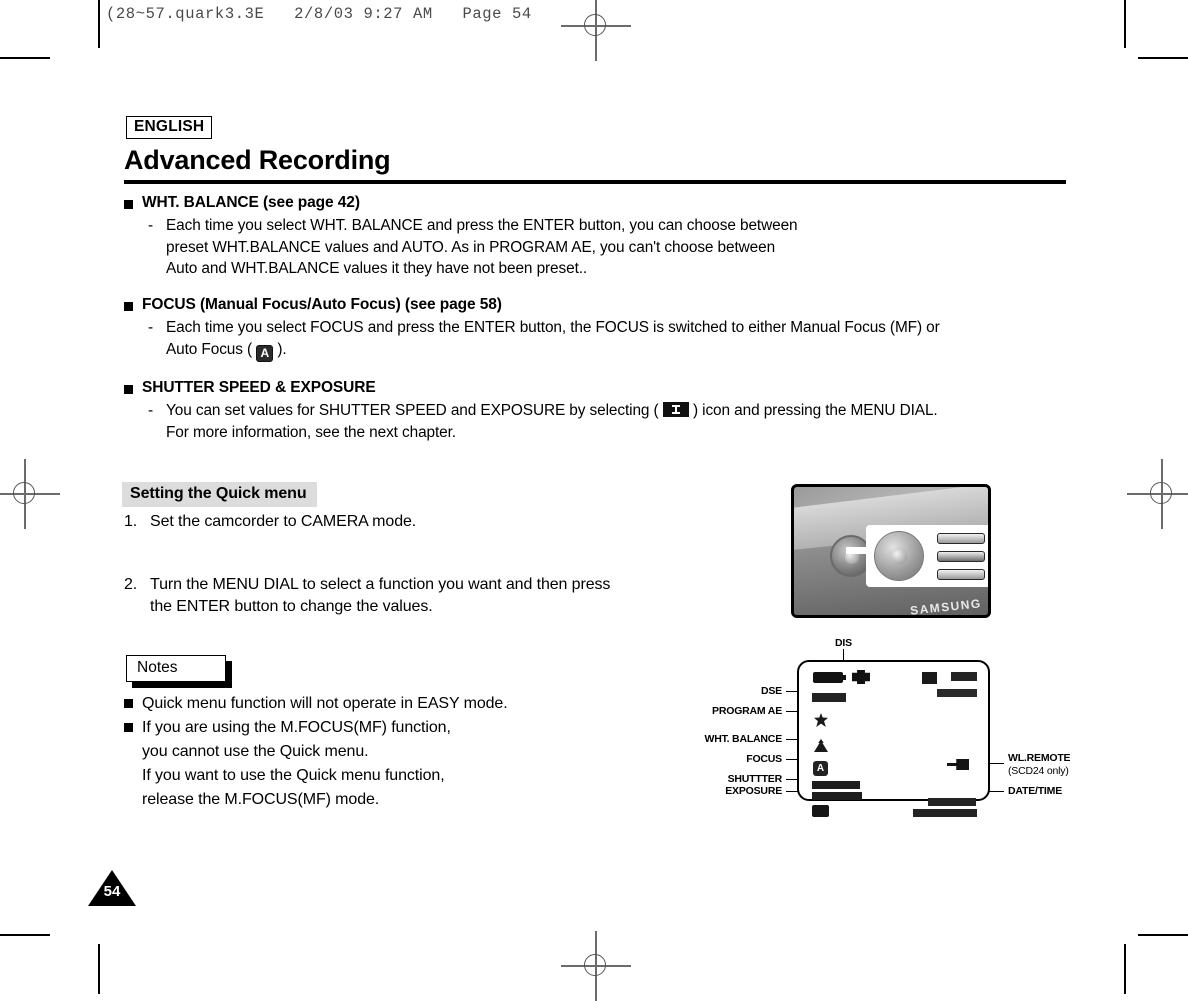 This screenshot has height=1001, width=1188. Describe the element at coordinates (829, 677) in the screenshot. I see `battery-icon` at that location.